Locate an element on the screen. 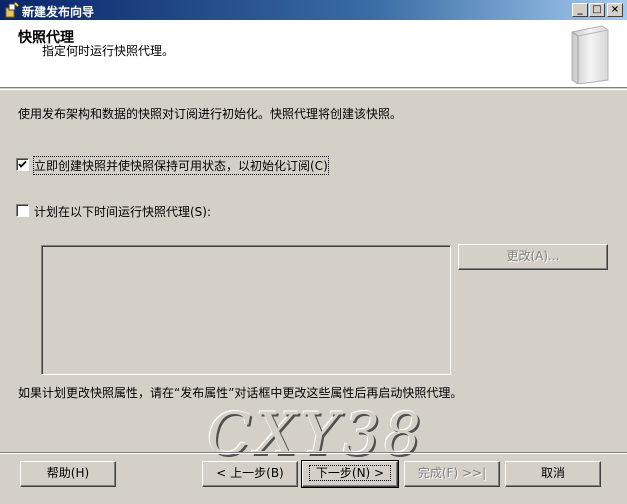 This screenshot has height=504, width=627. next-button: 下一步(N) > is located at coordinates (350, 474).